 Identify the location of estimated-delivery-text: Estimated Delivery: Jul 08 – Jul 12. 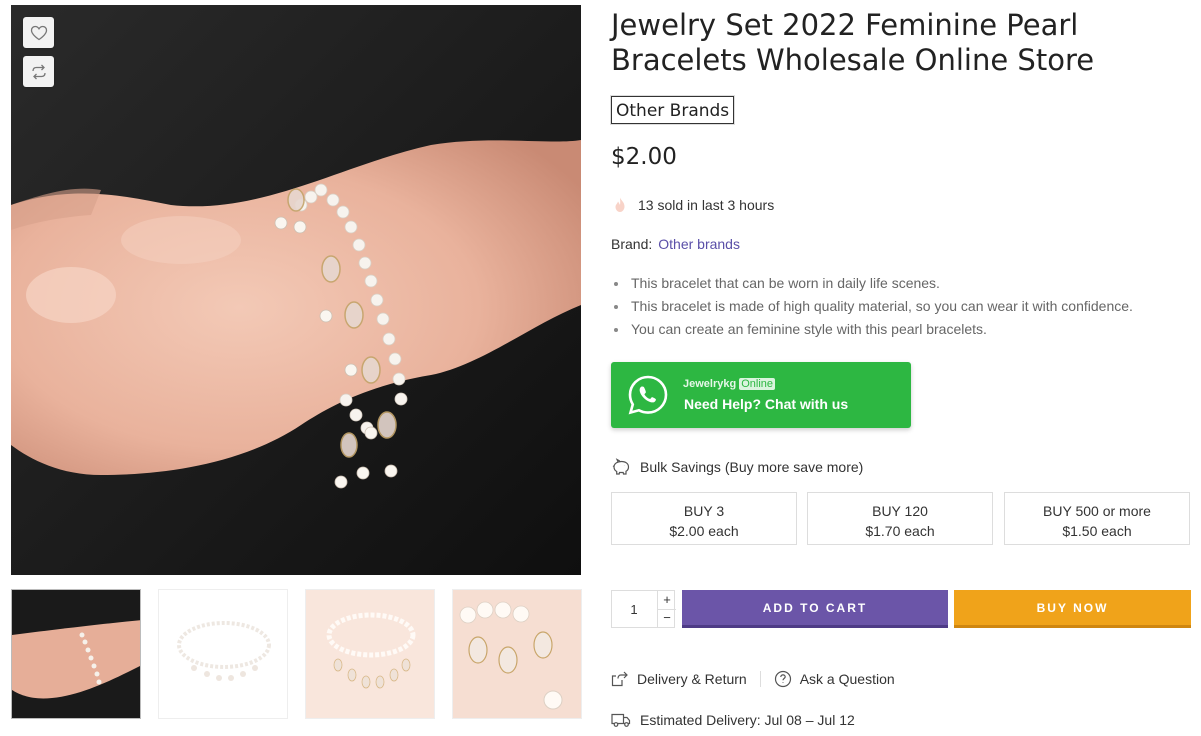
(747, 720).